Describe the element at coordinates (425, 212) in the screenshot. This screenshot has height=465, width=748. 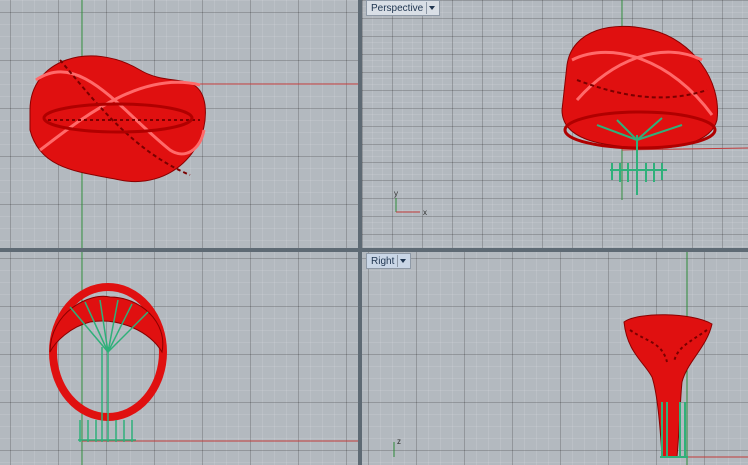
I see `axis-label-x: x` at that location.